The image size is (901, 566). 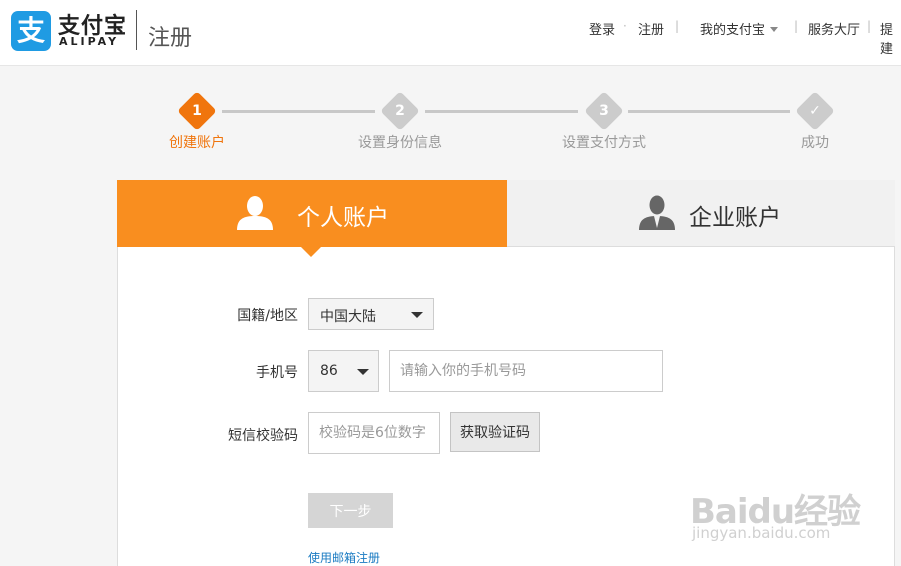 What do you see at coordinates (374, 433) in the screenshot?
I see `sms-code-input` at bounding box center [374, 433].